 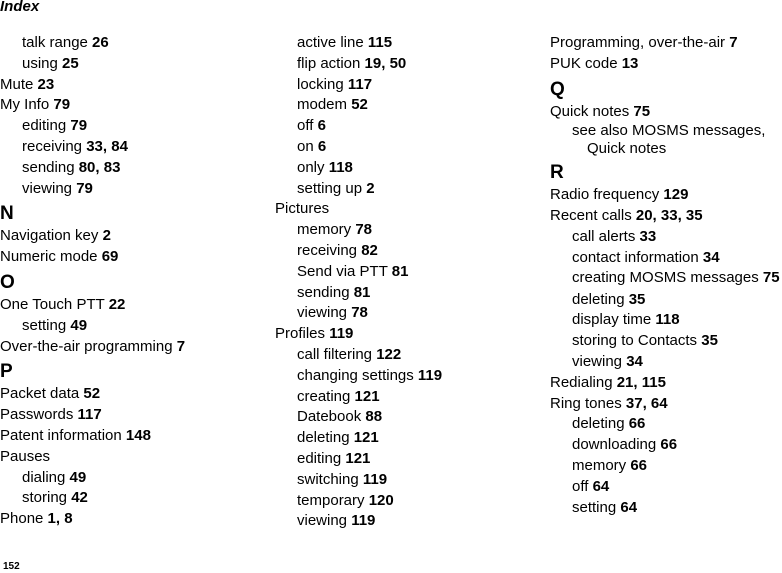 What do you see at coordinates (331, 500) in the screenshot?
I see `index-term: temporary` at bounding box center [331, 500].